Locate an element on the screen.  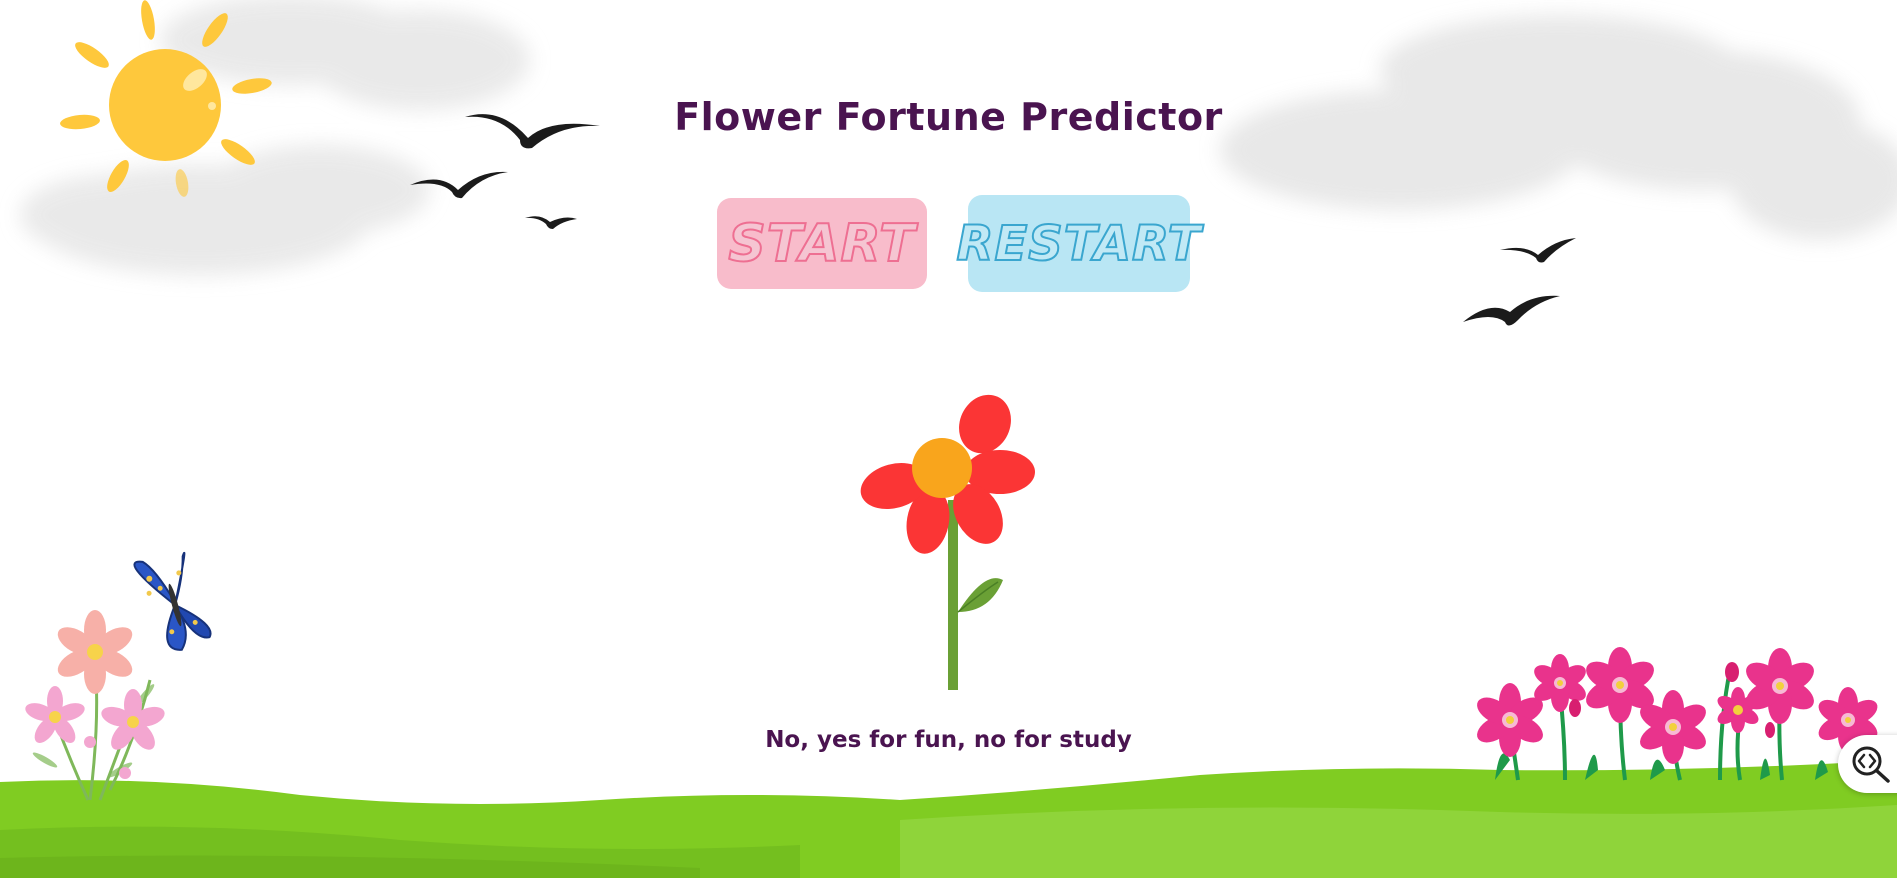
fortune-answer-text: No, yes for fun, no for study is located at coordinates (948, 740).